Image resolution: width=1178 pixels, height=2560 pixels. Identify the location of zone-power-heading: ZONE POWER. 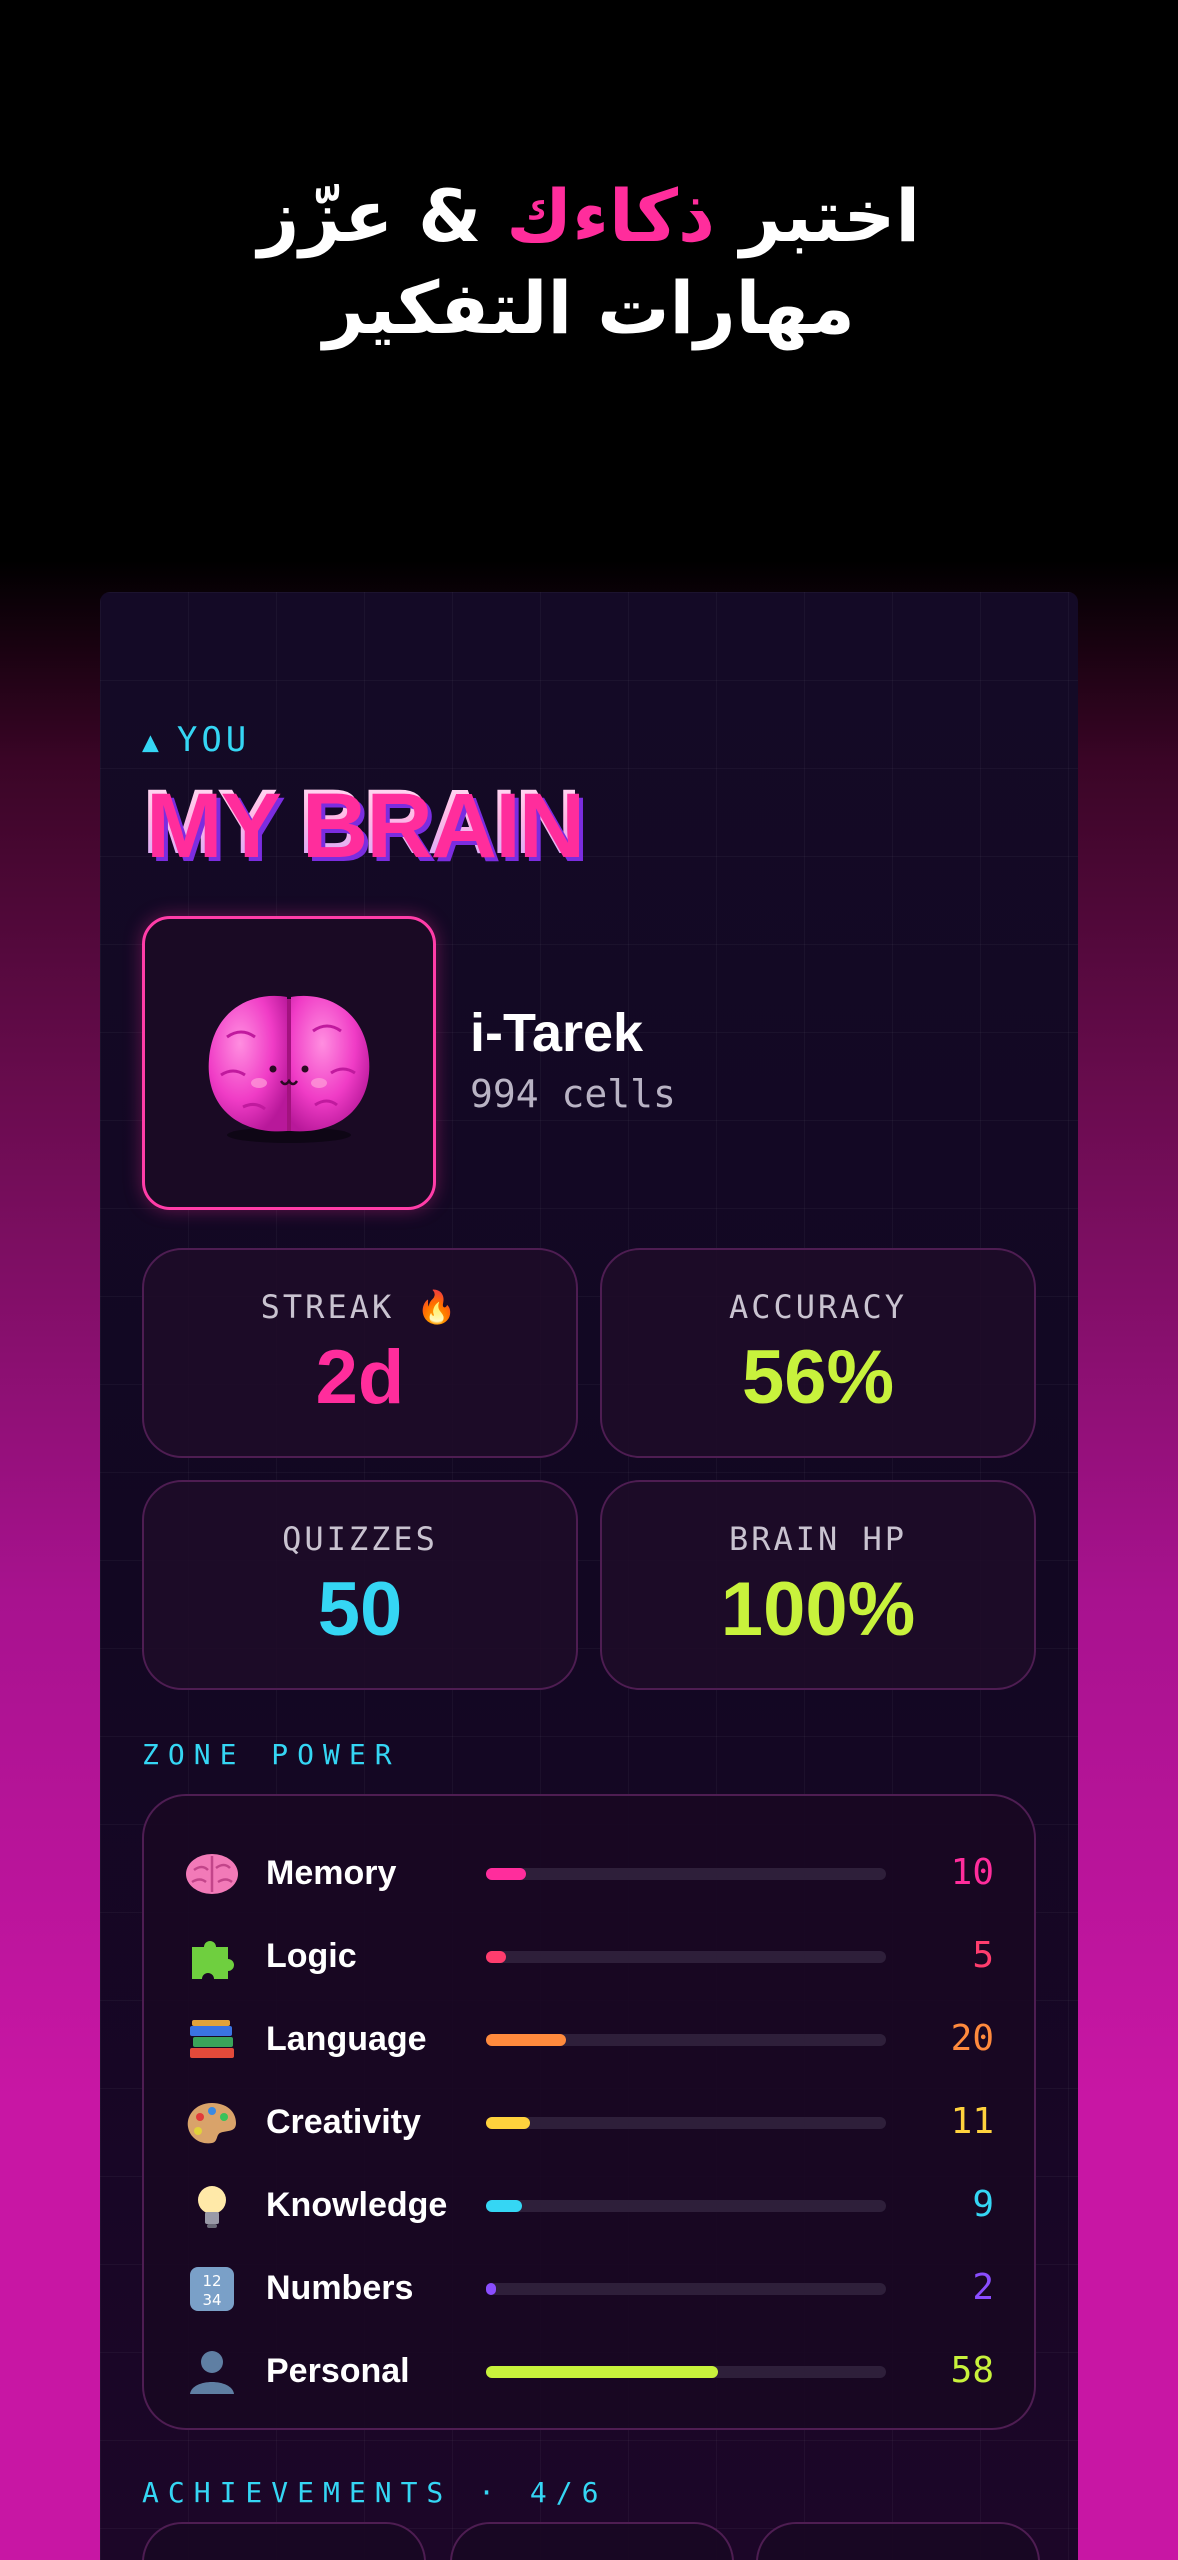
(271, 1754).